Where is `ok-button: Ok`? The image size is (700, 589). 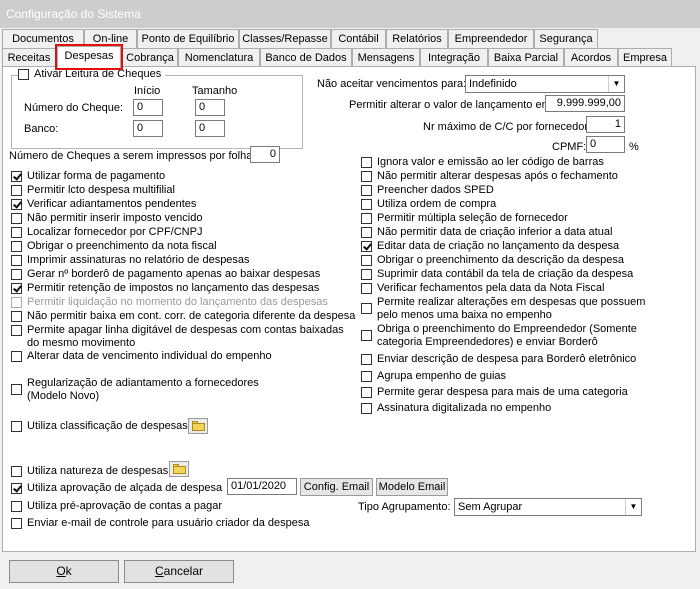 ok-button: Ok is located at coordinates (64, 571).